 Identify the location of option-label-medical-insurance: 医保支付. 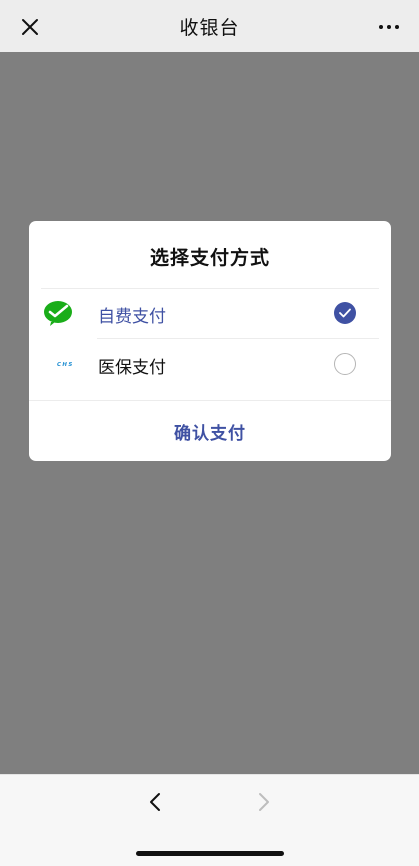
(132, 368).